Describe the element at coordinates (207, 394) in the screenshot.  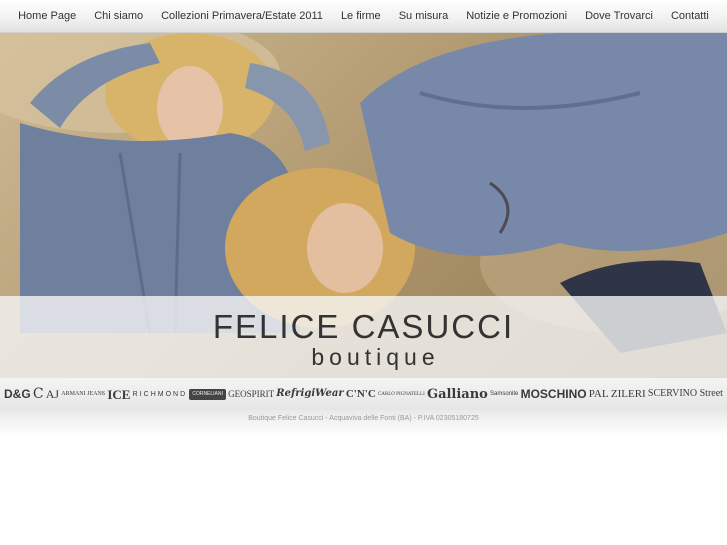
I see `logo-corneliani: CORNELIANI` at that location.